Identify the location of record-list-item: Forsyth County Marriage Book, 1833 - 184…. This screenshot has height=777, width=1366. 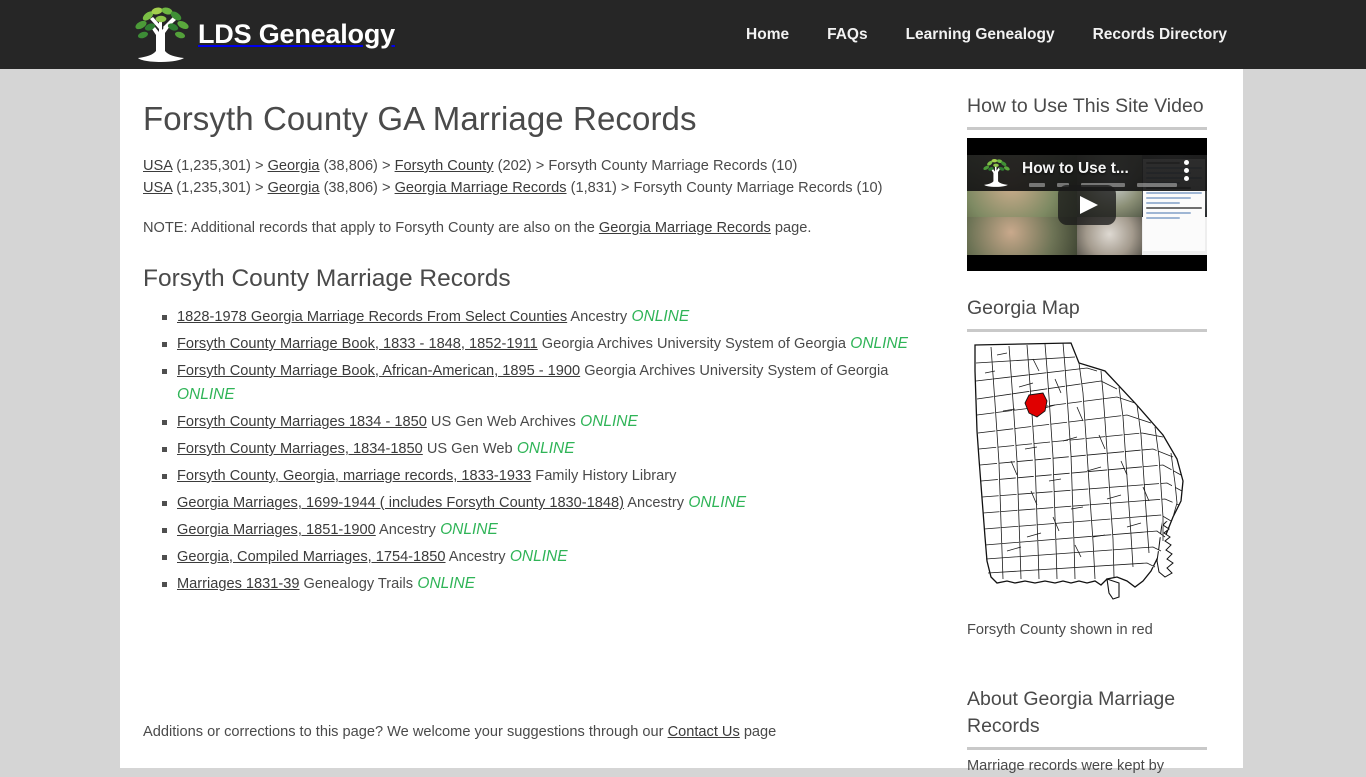
(550, 344).